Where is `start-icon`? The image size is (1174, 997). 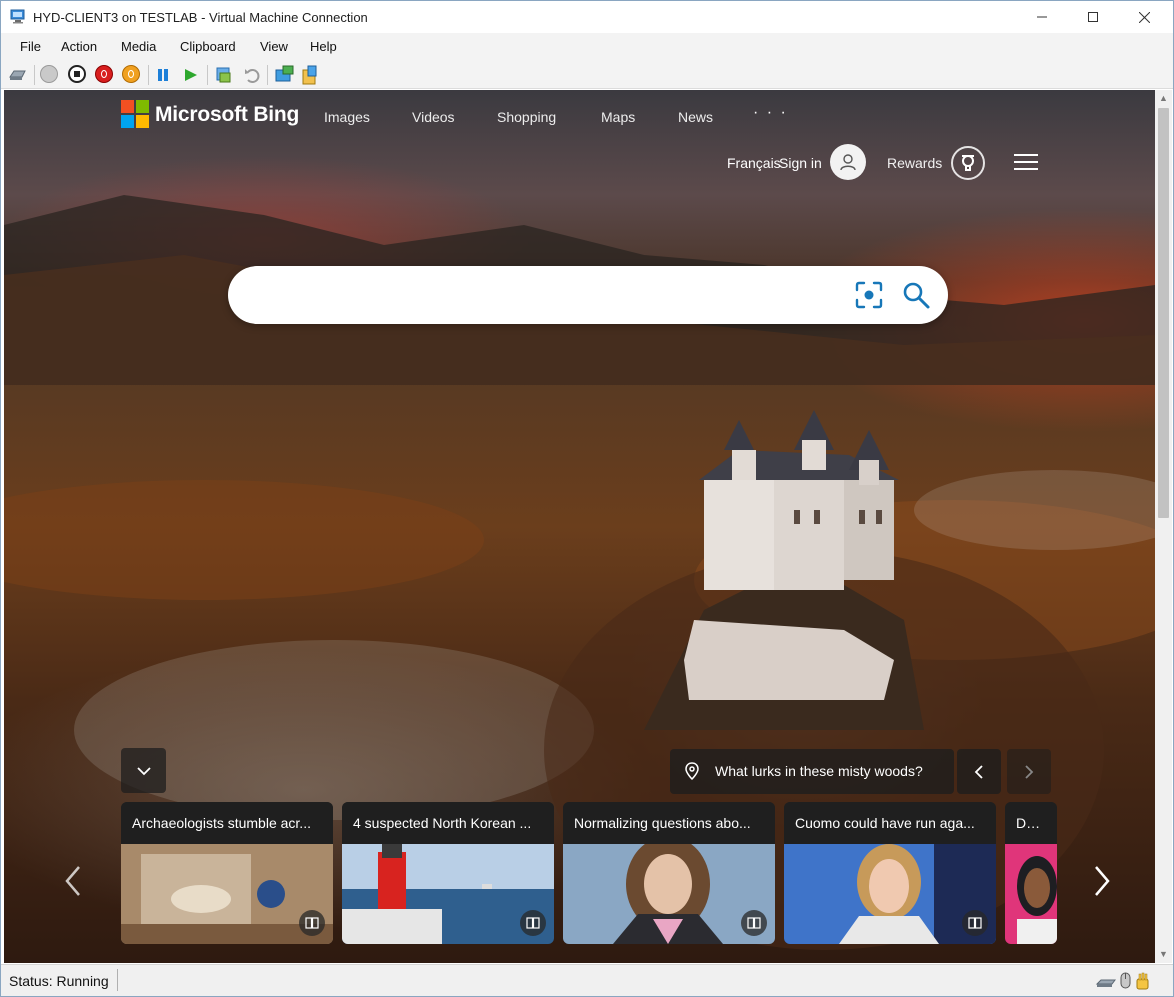
start-icon is located at coordinates (49, 74).